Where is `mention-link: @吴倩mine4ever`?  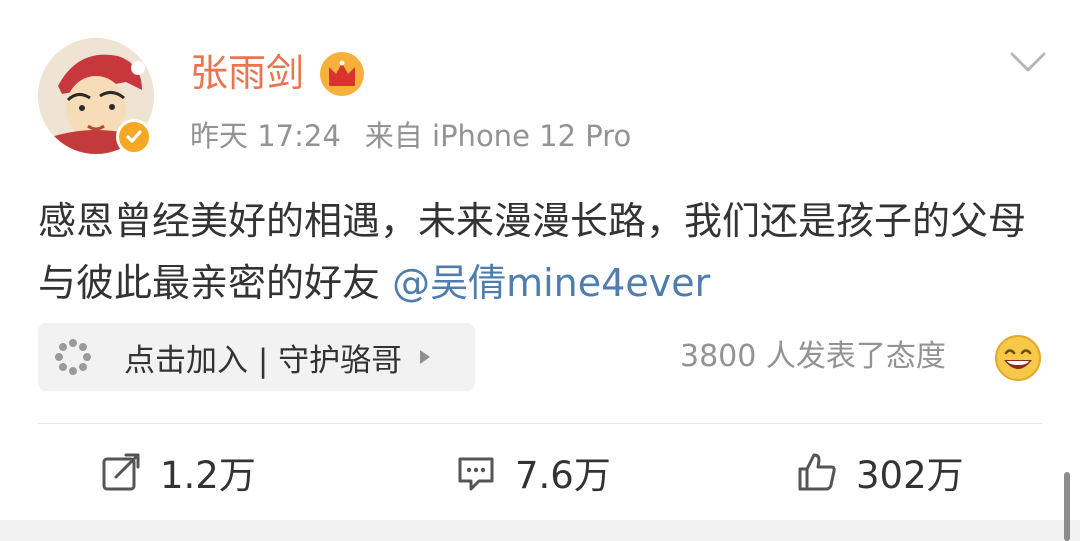
mention-link: @吴倩mine4ever is located at coordinates (551, 283).